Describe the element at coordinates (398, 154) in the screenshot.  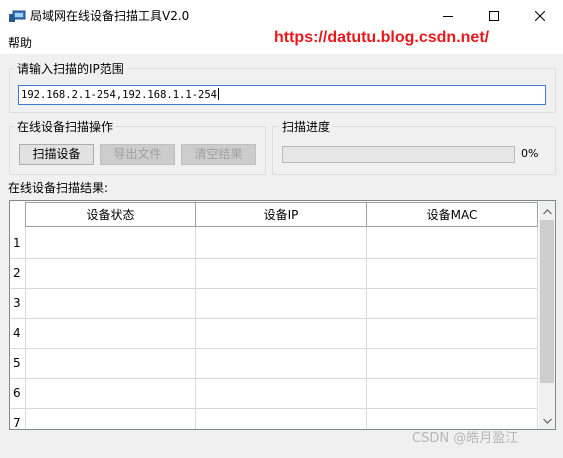
I see `scan-progress-bar` at that location.